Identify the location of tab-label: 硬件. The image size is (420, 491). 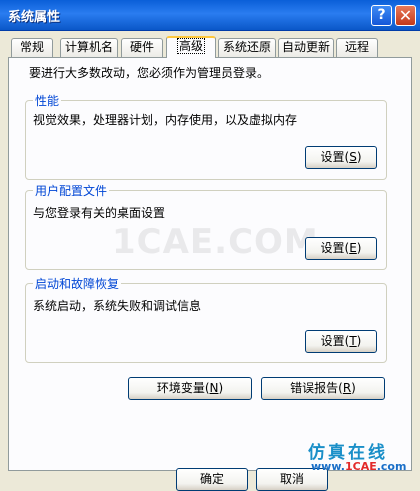
(141, 47).